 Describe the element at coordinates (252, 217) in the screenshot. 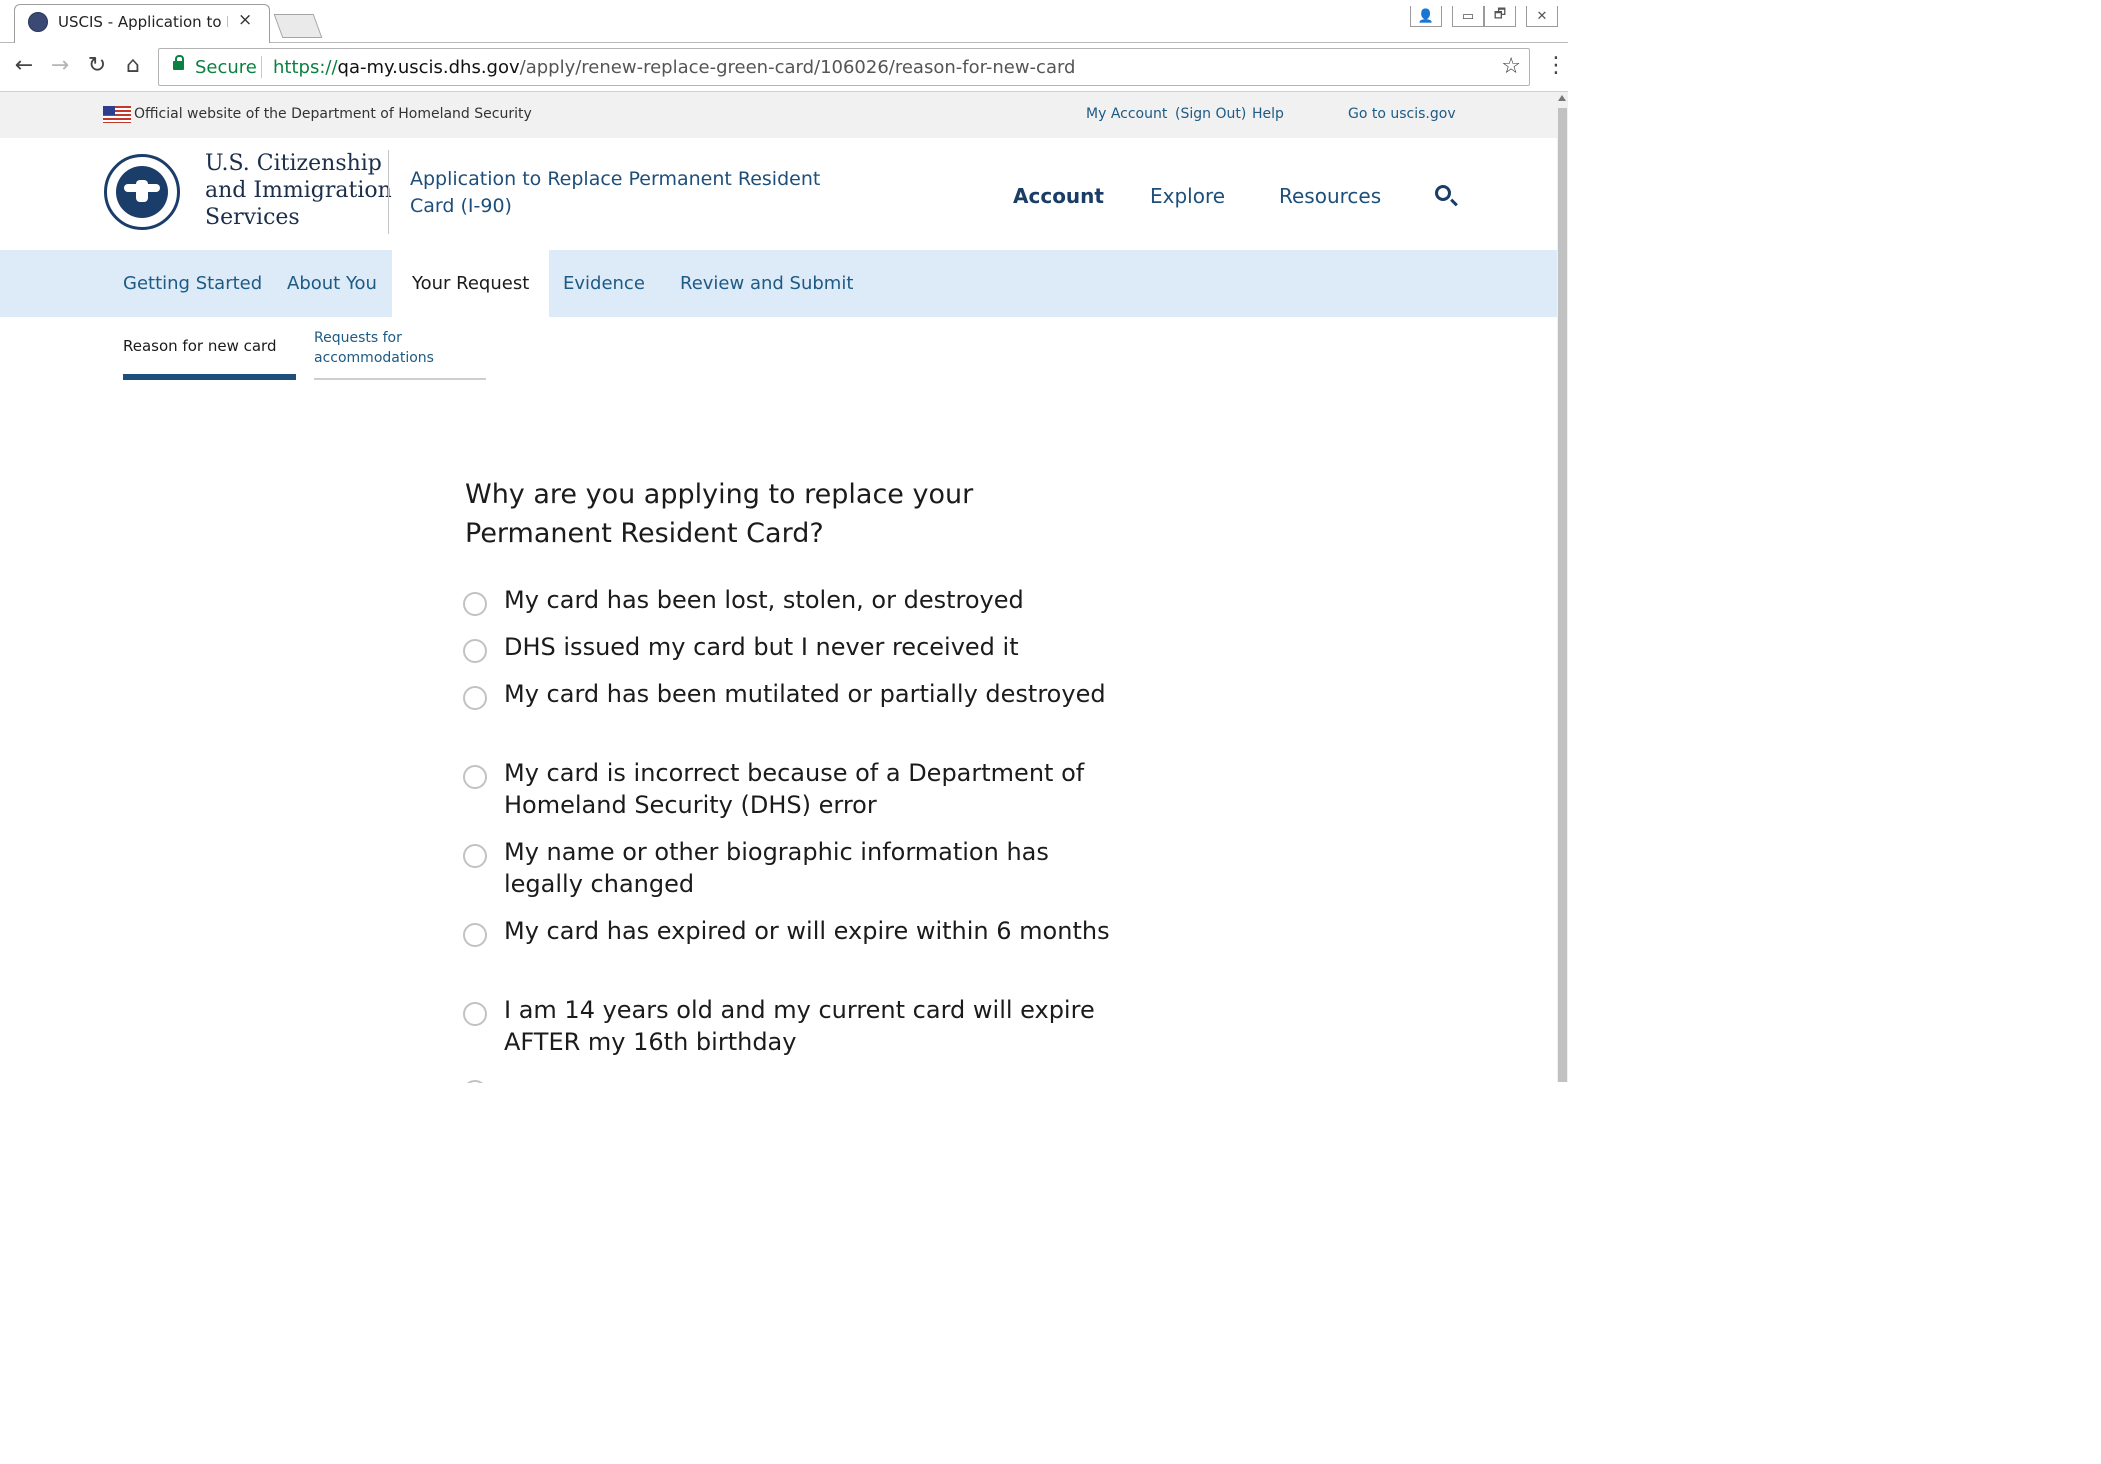

I see `agency-line-3: Services` at that location.